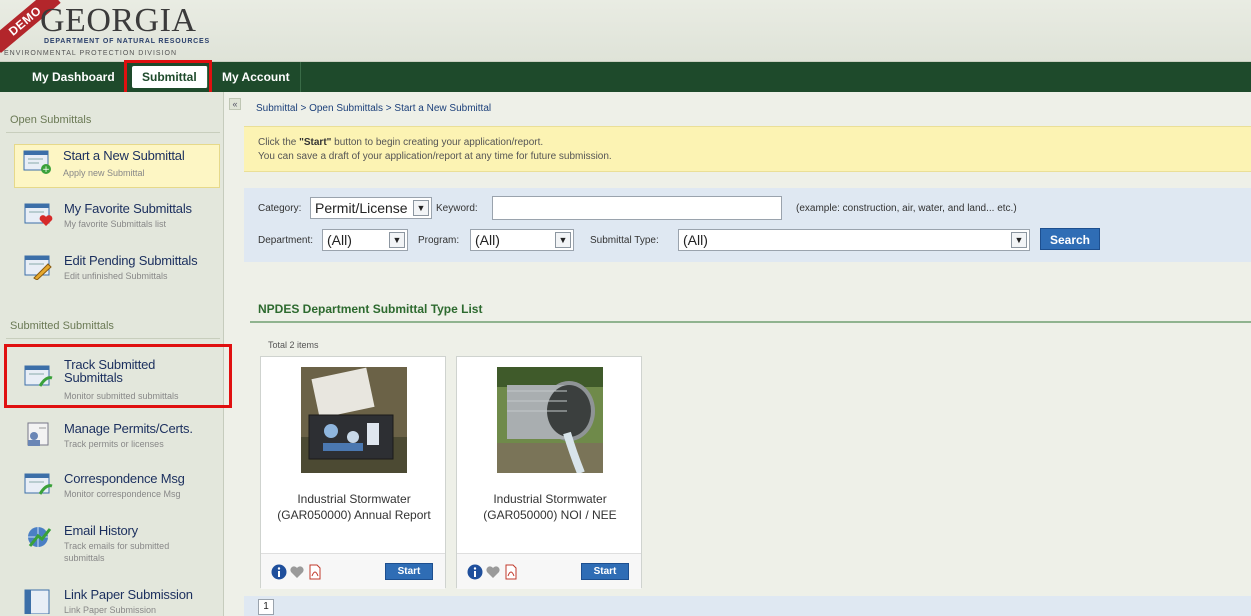 The height and width of the screenshot is (616, 1251). Describe the element at coordinates (370, 309) in the screenshot. I see `list-title: NPDES Department Submittal Type List` at that location.